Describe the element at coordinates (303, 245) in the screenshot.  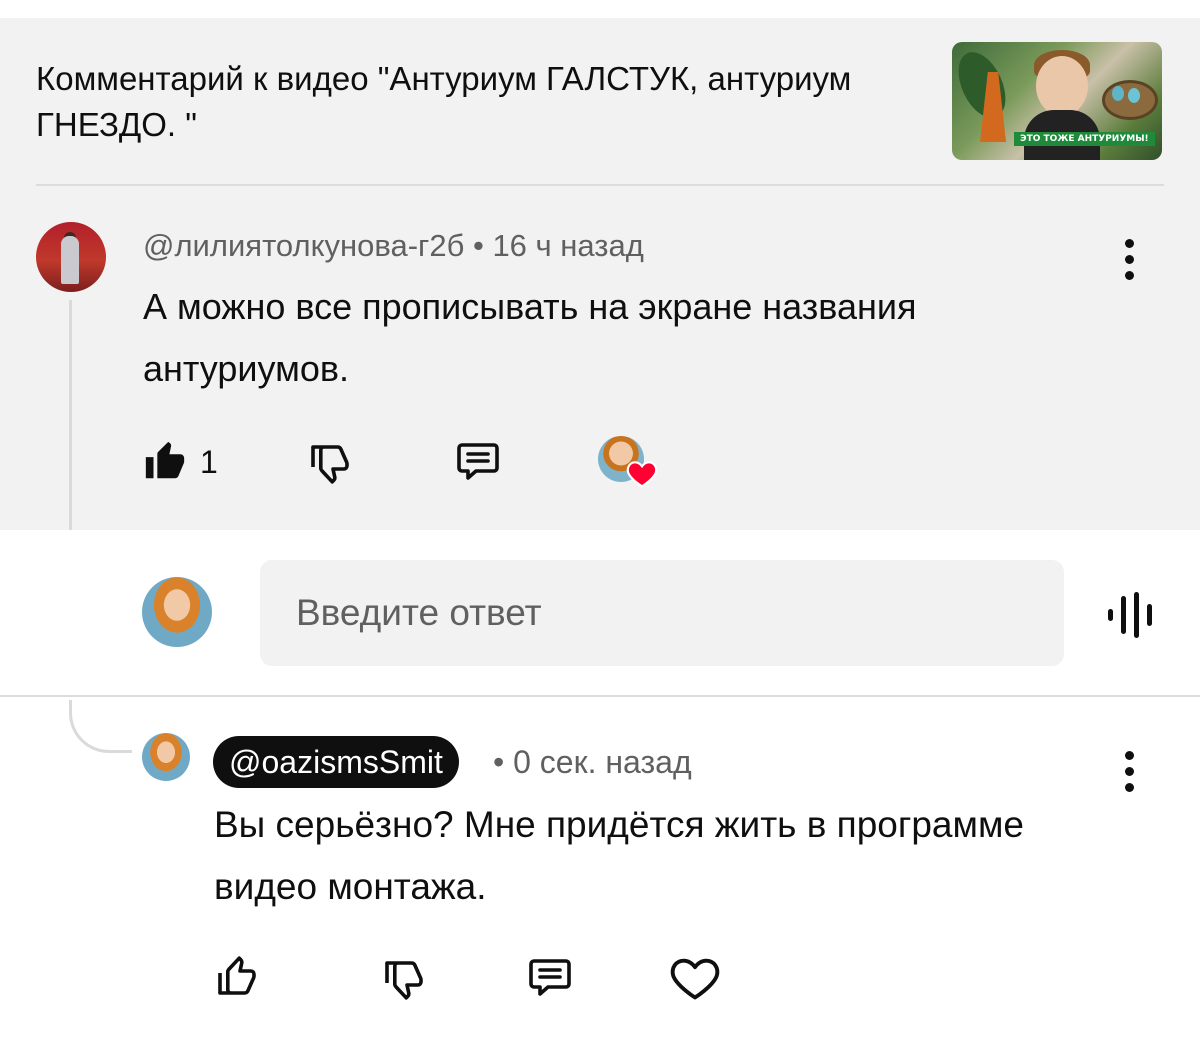
I see `comment-author: @лилиятолкунова-г2б` at that location.